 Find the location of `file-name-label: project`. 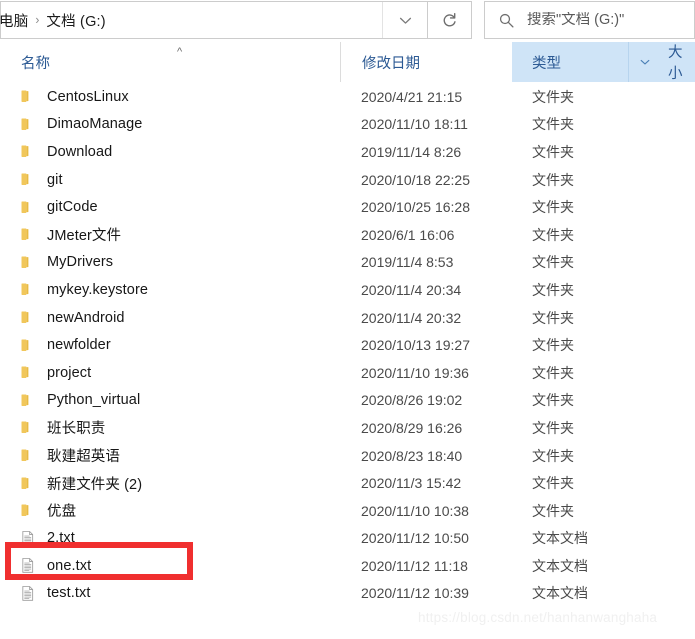

file-name-label: project is located at coordinates (69, 372).